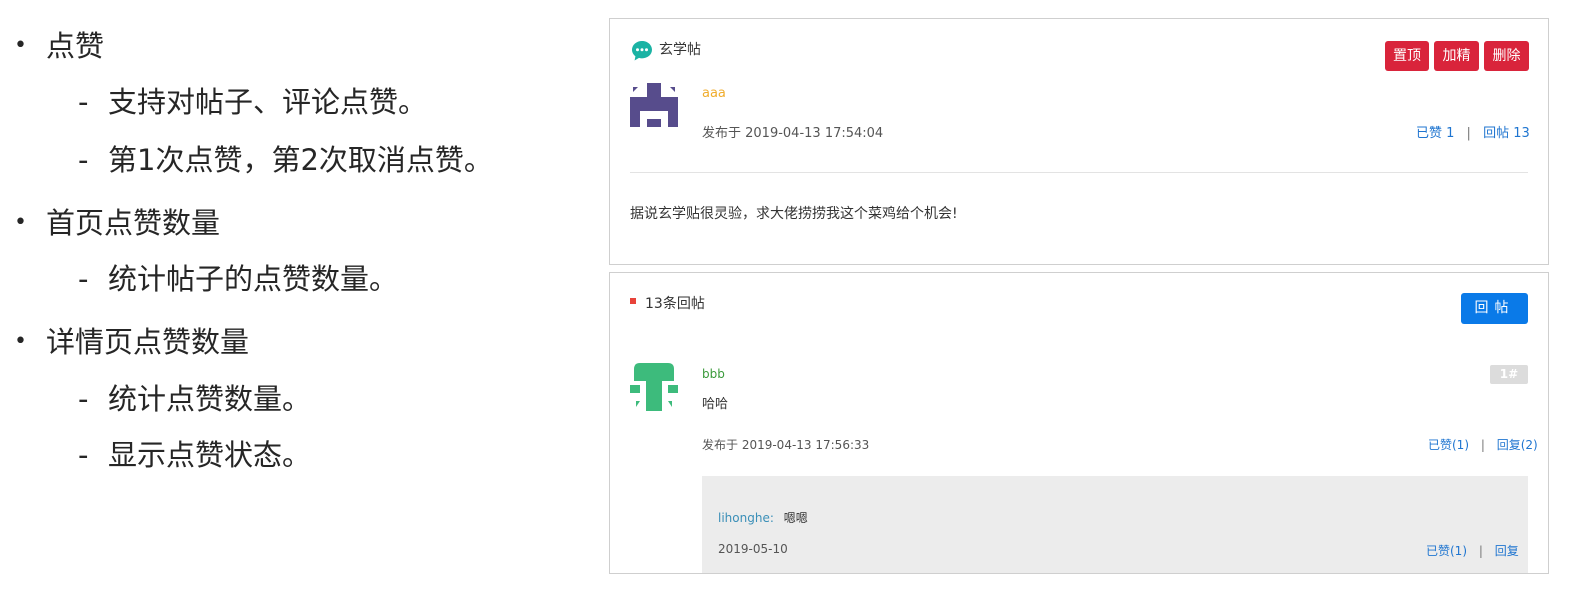 The height and width of the screenshot is (597, 1579). What do you see at coordinates (1446, 551) in the screenshot?
I see `comment-like-link: 已赞(1)` at bounding box center [1446, 551].